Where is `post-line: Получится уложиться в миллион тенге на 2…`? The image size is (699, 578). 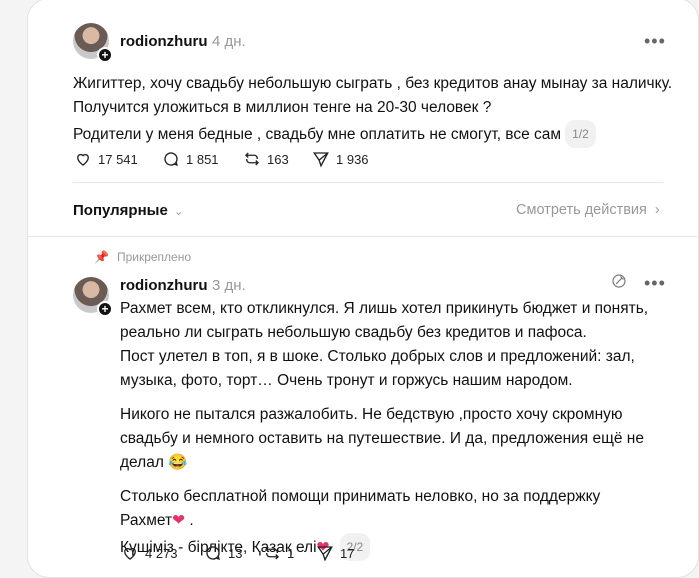 post-line: Получится уложиться в миллион тенге на 2… is located at coordinates (282, 107).